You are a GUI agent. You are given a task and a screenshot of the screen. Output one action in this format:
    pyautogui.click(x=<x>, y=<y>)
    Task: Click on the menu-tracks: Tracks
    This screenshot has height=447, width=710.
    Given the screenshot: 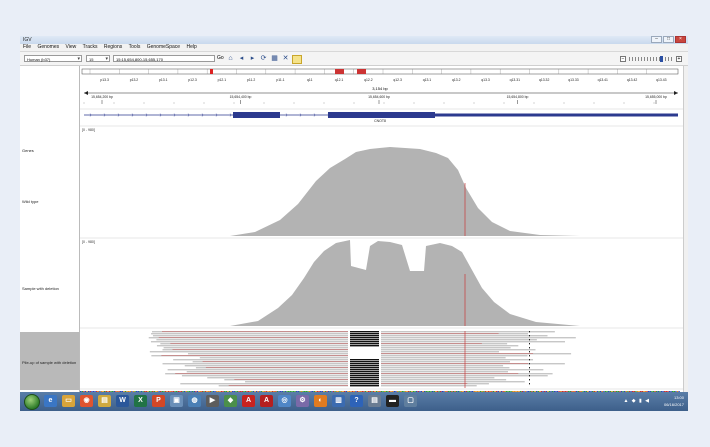 What is the action you would take?
    pyautogui.click(x=90, y=47)
    